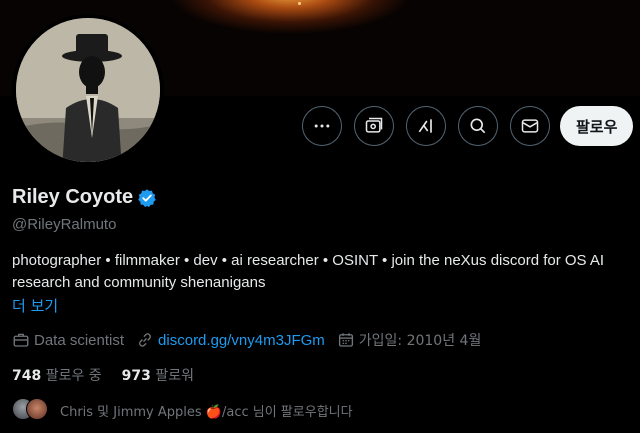 The image size is (640, 433). What do you see at coordinates (241, 340) in the screenshot?
I see `website-link: discord.gg/vny4m3JFGm` at bounding box center [241, 340].